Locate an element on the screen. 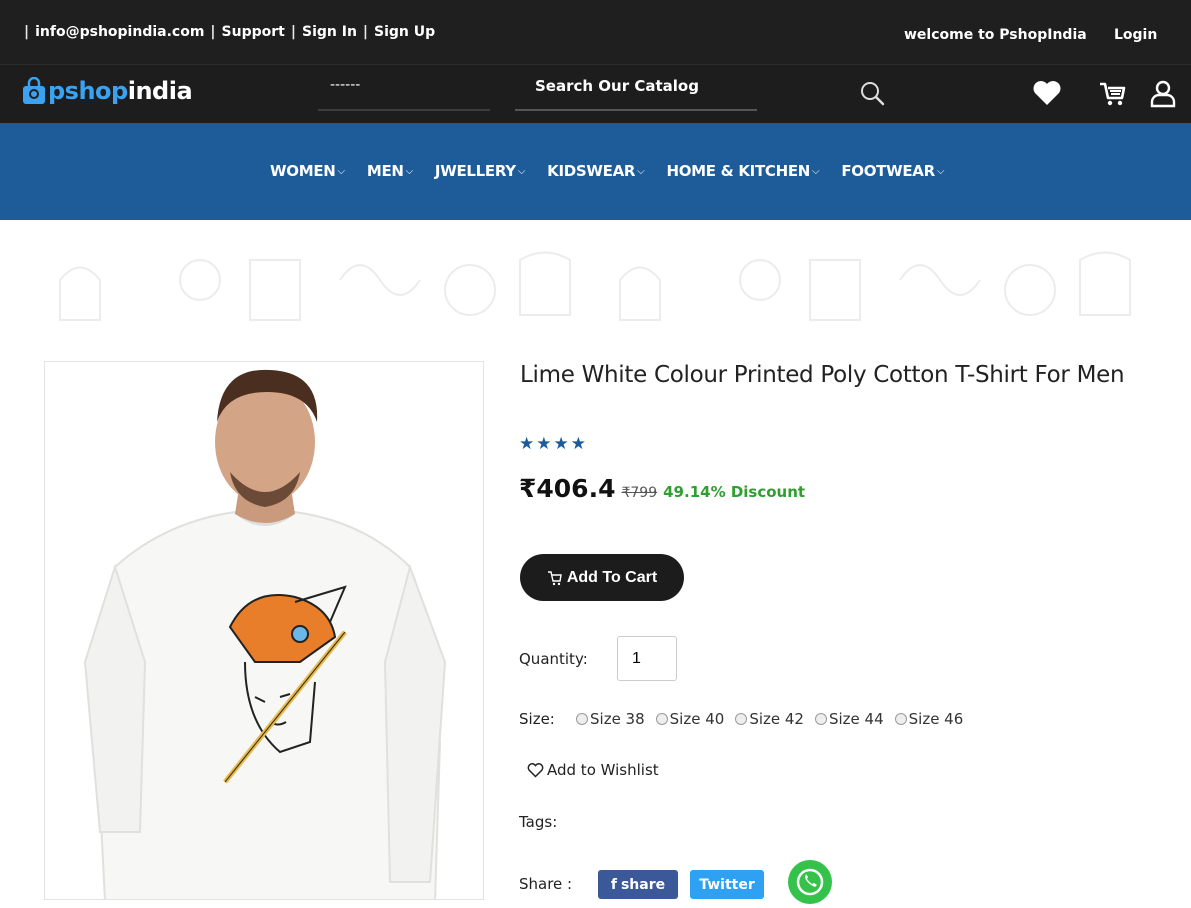 The height and width of the screenshot is (908, 1191). decorative-pattern is located at coordinates (595, 286).